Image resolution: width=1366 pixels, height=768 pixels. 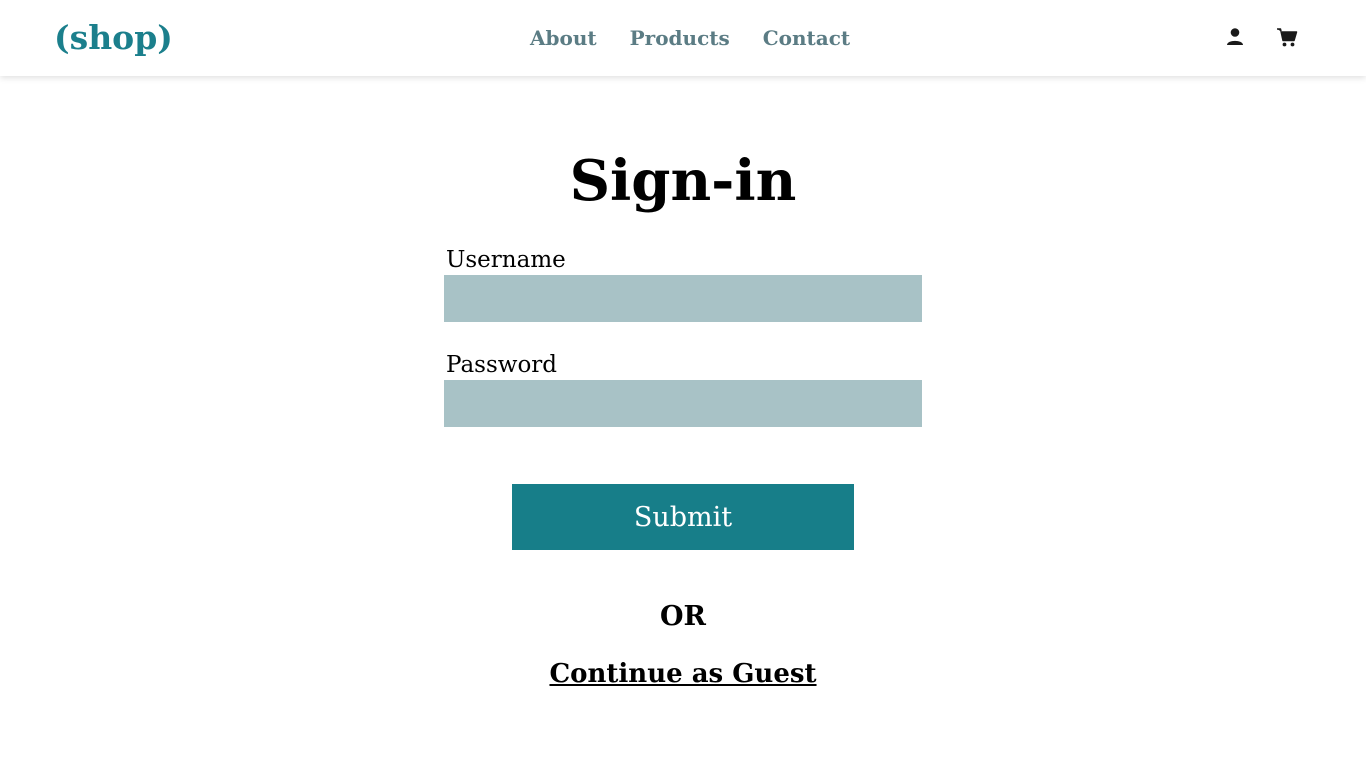 I want to click on password-input, so click(x=683, y=403).